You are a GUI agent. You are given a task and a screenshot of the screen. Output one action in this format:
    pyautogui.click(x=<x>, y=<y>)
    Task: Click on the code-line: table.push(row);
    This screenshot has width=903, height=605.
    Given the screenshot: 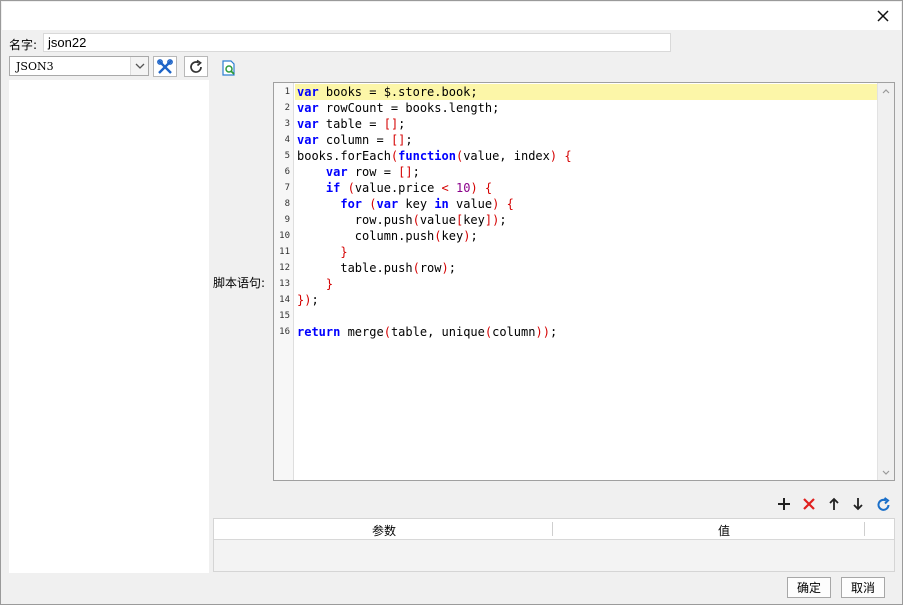 What is the action you would take?
    pyautogui.click(x=376, y=268)
    